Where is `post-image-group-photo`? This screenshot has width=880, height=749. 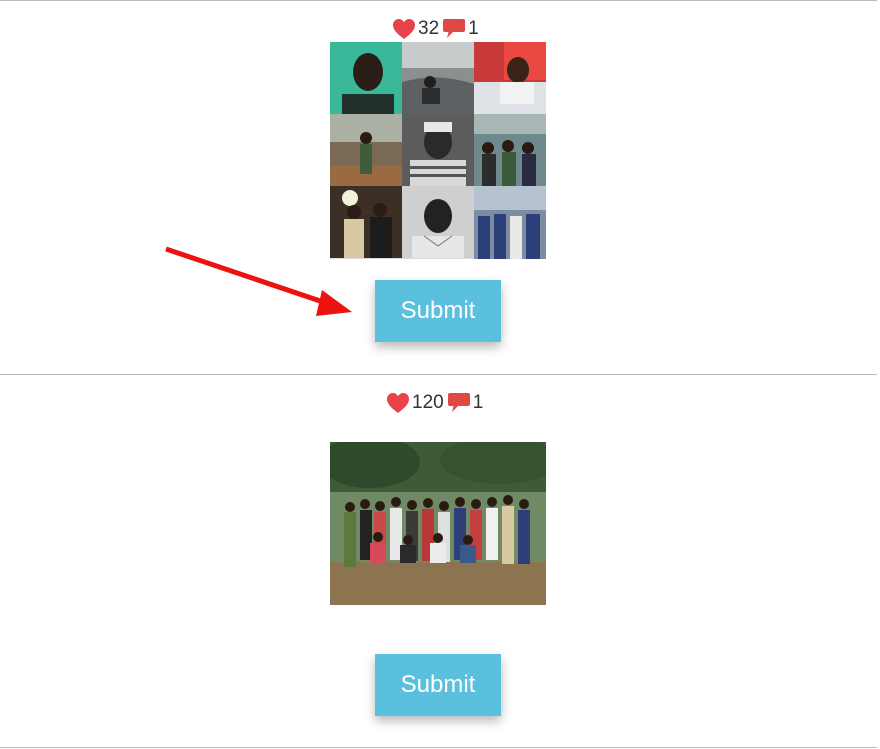 post-image-group-photo is located at coordinates (438, 523).